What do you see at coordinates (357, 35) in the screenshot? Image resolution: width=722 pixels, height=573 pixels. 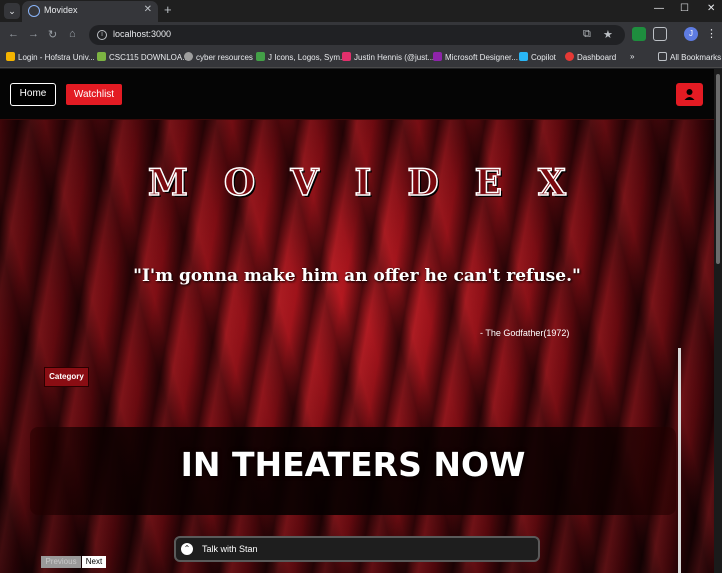 I see `address-bar: i localhost:3000 ⧉ ★` at bounding box center [357, 35].